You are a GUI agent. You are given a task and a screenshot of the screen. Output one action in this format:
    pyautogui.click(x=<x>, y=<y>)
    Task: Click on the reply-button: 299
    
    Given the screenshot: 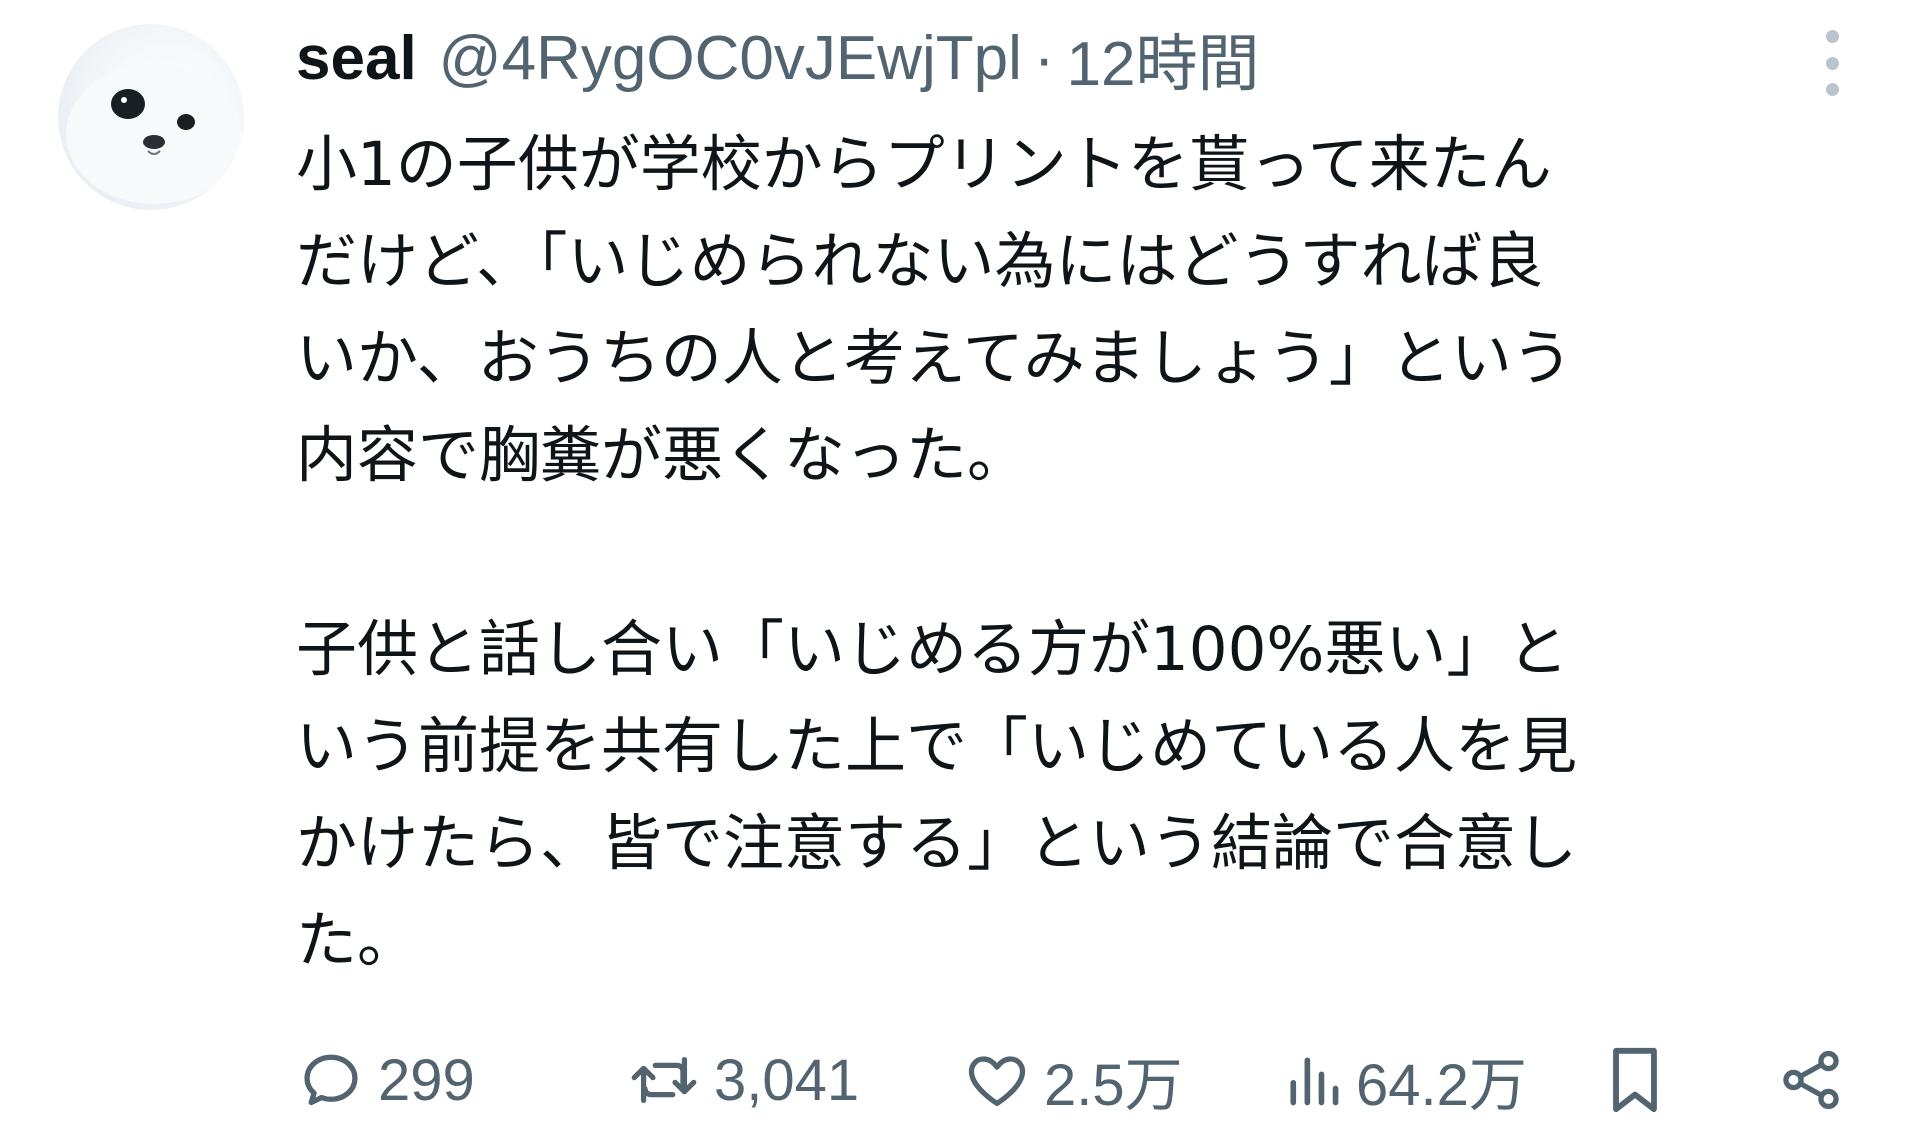 What is the action you would take?
    pyautogui.click(x=385, y=1080)
    